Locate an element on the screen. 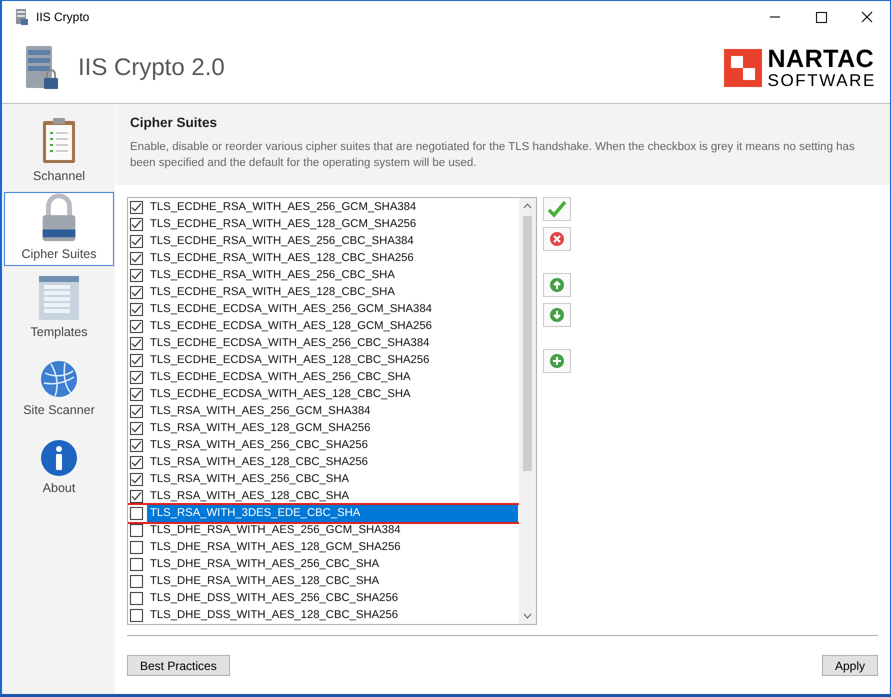 The width and height of the screenshot is (891, 697). server-icon is located at coordinates (22, 17).